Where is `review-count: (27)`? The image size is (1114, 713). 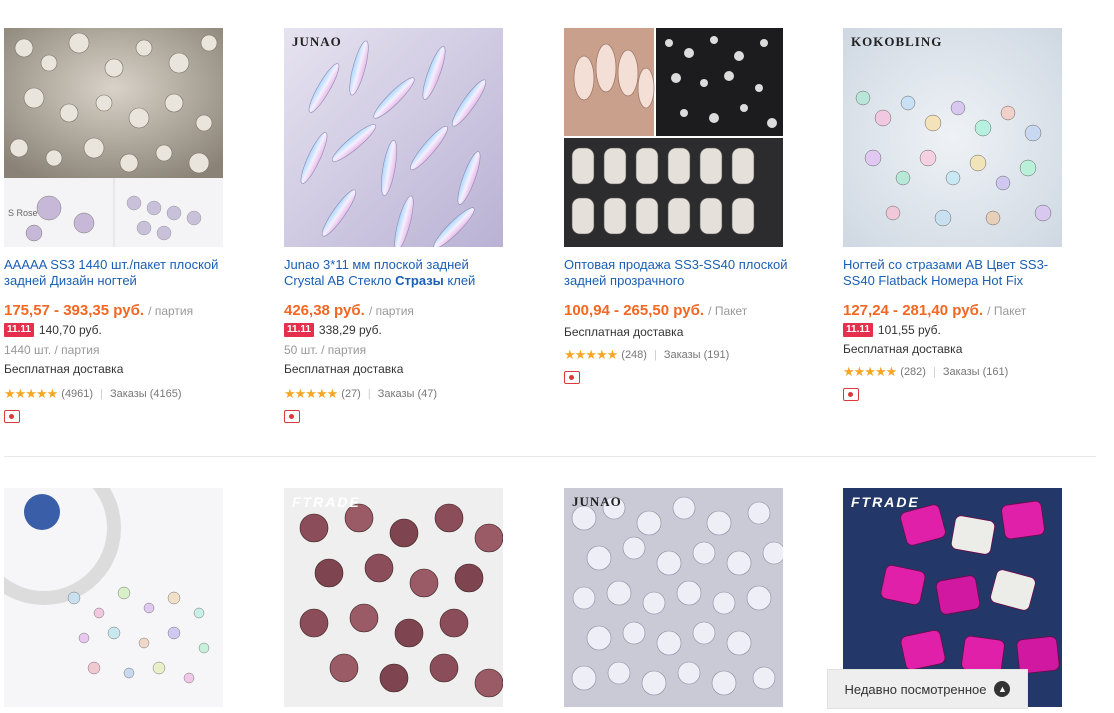
review-count: (27) is located at coordinates (351, 394).